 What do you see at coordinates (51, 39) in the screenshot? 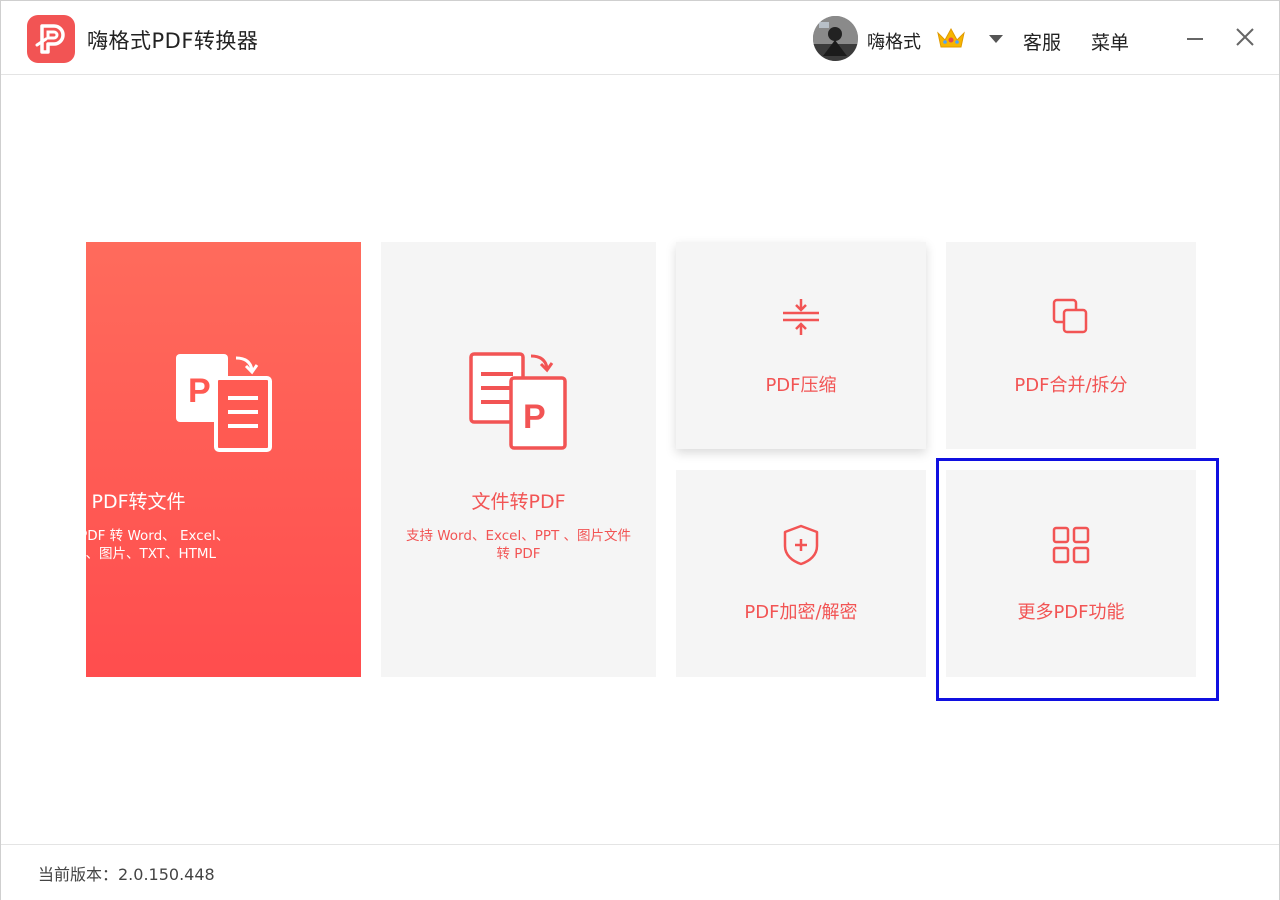
I see `app-logo-icon` at bounding box center [51, 39].